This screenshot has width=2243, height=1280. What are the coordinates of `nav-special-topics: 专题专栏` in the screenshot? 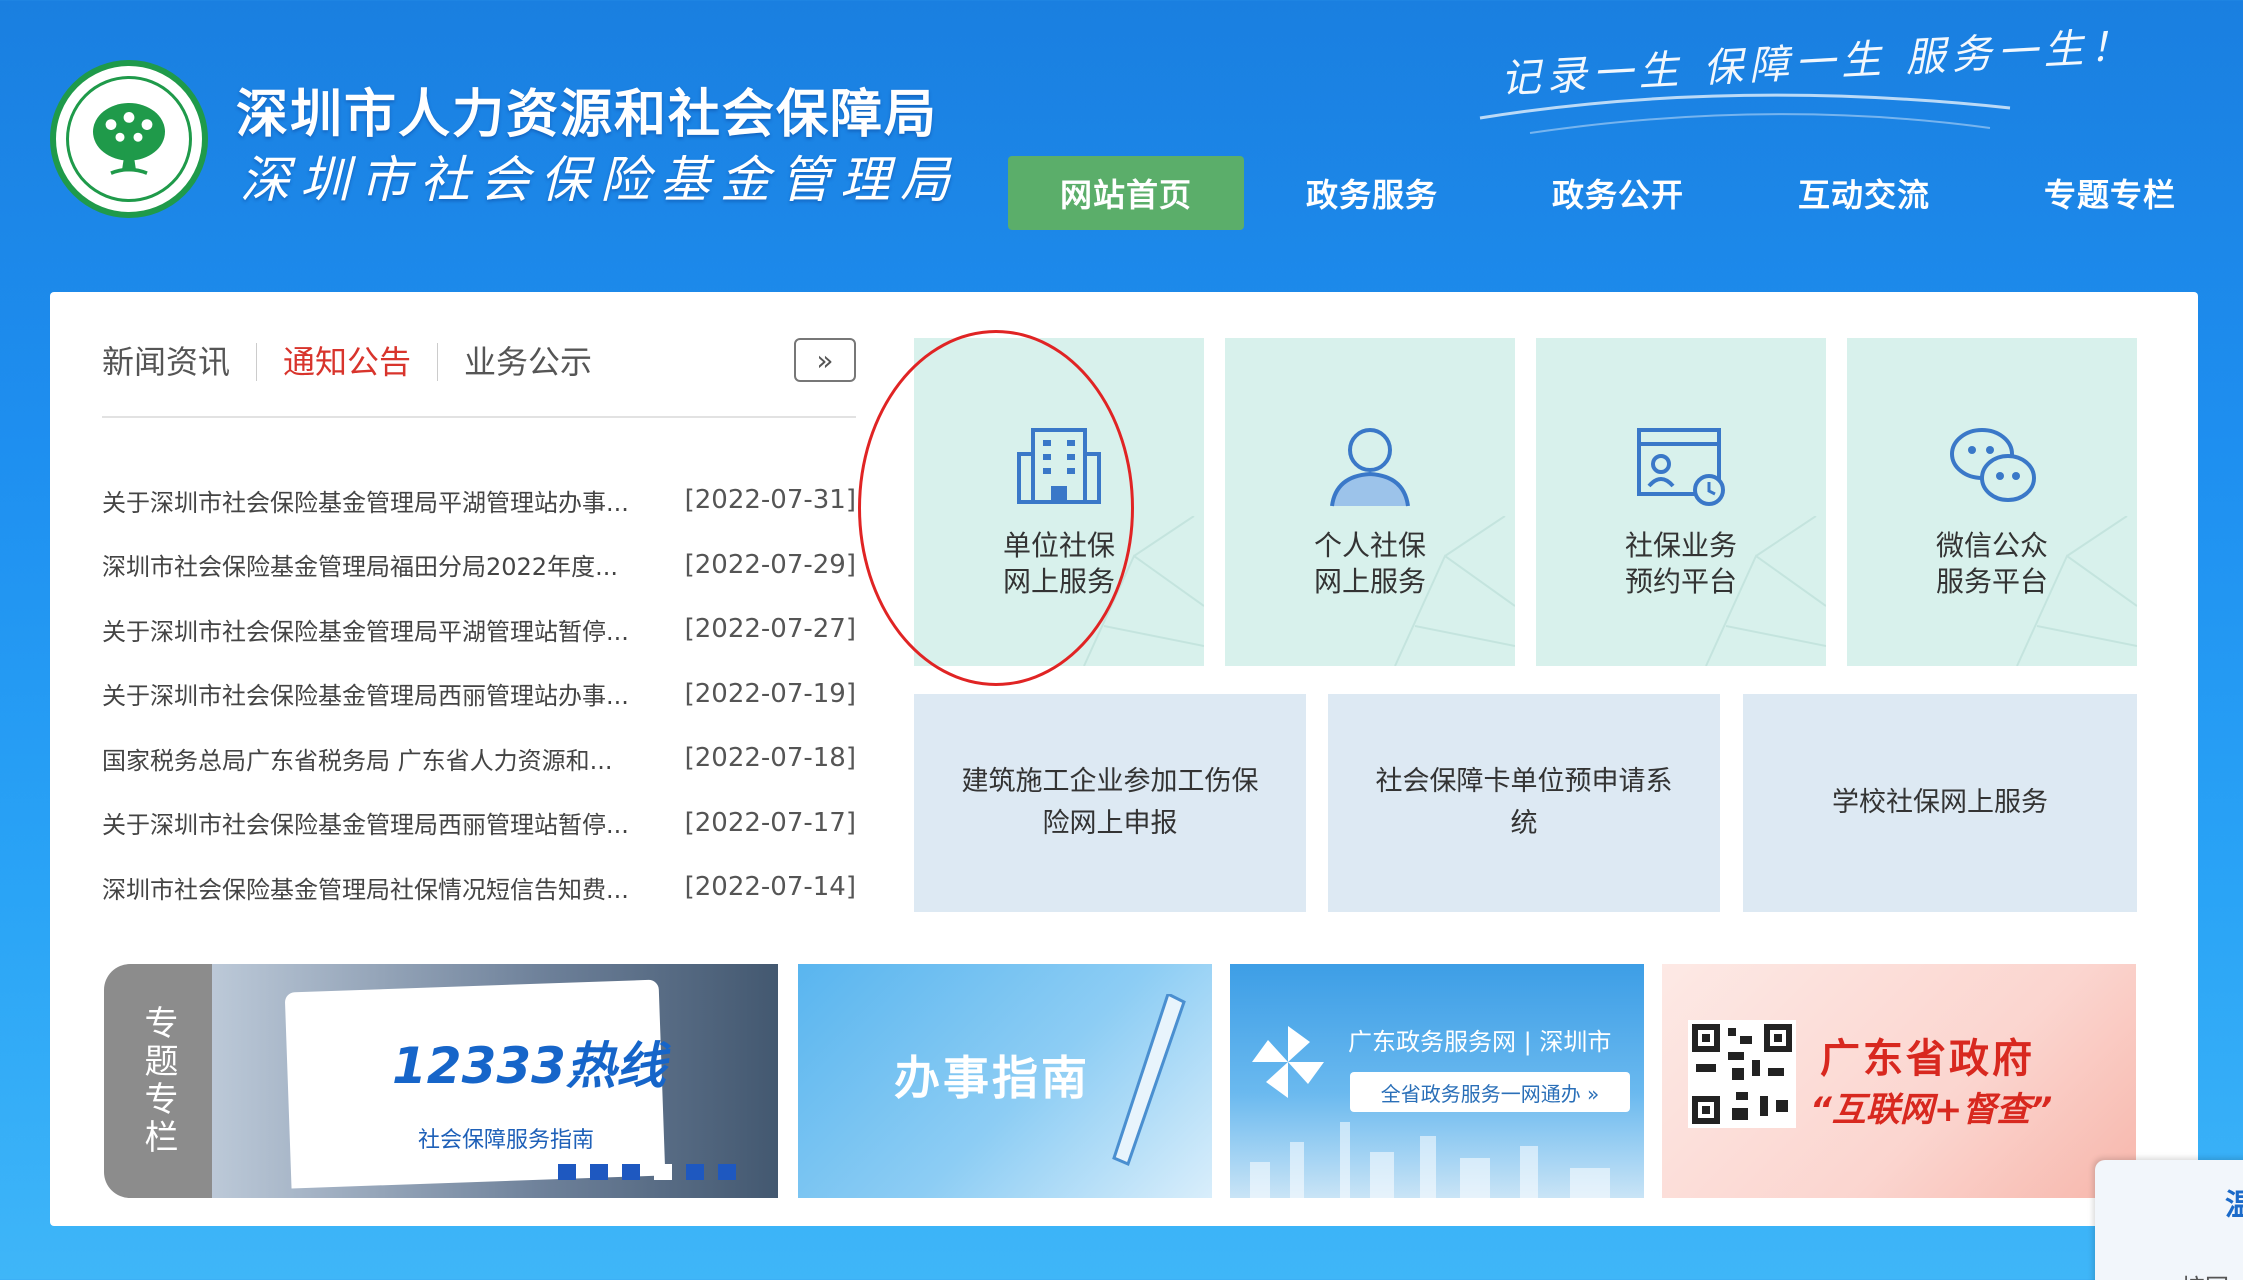 It's located at (2110, 193).